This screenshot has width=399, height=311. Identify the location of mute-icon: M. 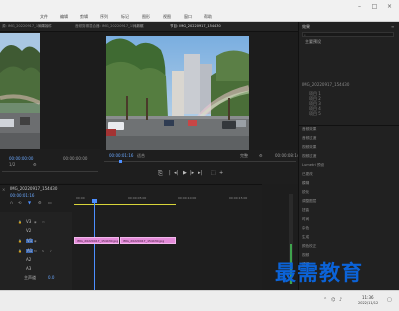
(35, 251).